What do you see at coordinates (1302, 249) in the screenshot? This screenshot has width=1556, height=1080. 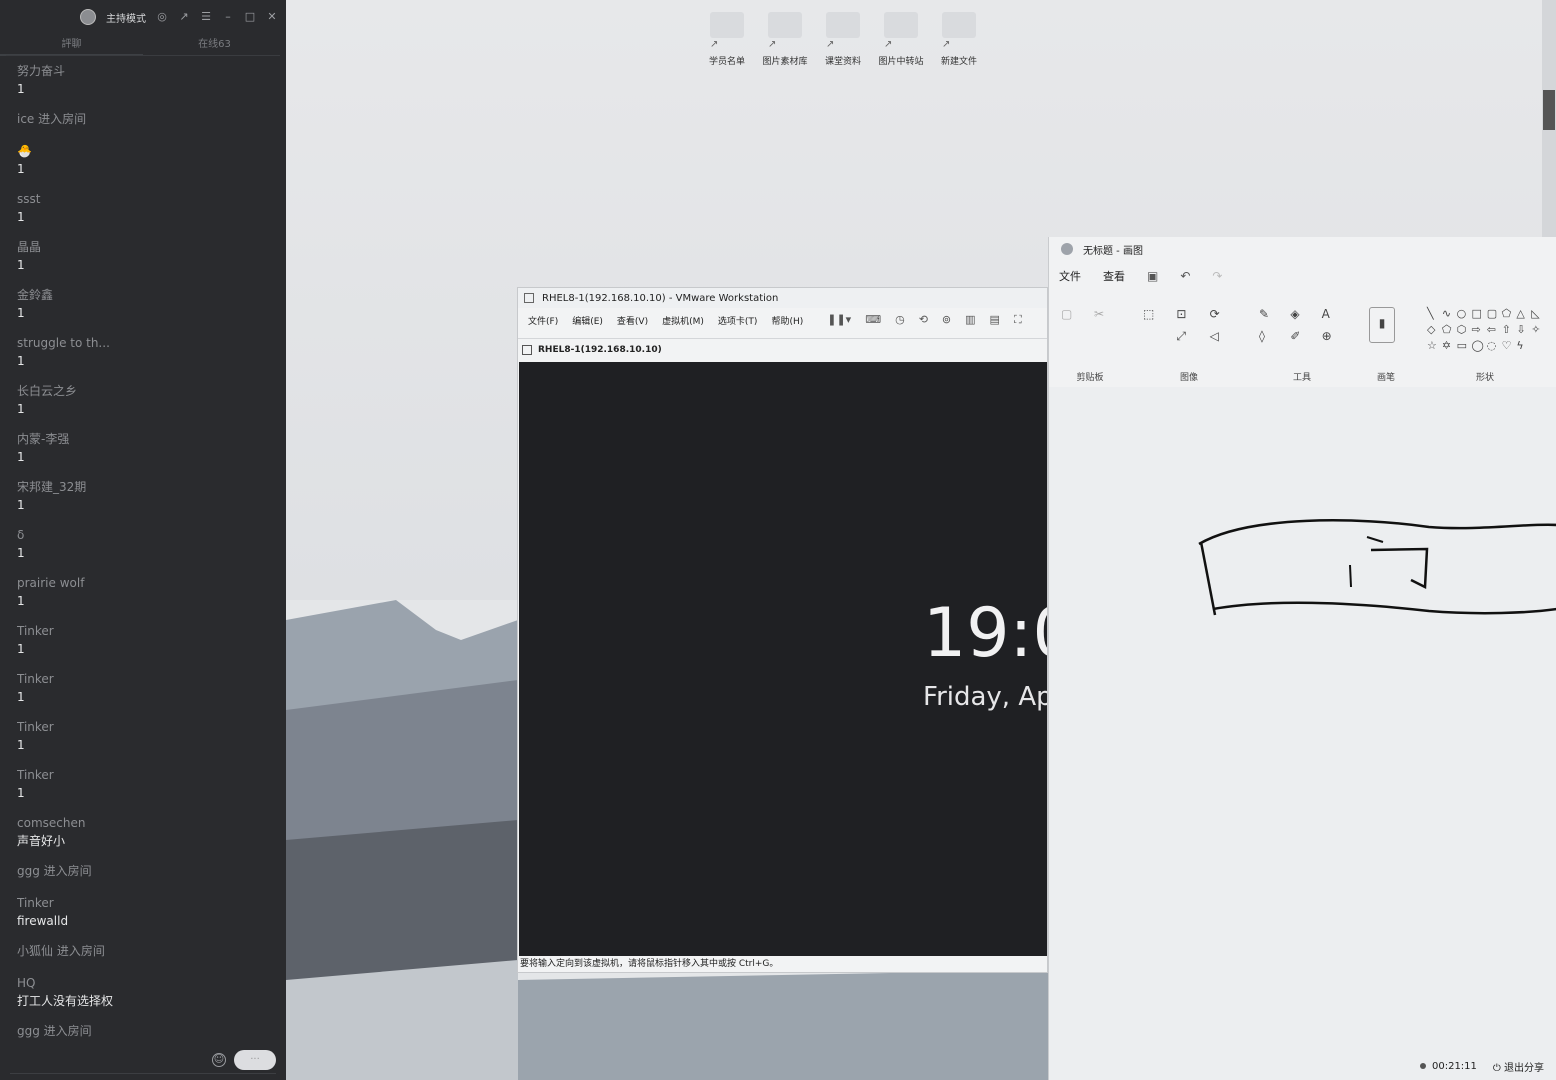 I see `paint-titlebar: 无标题 - 画图` at bounding box center [1302, 249].